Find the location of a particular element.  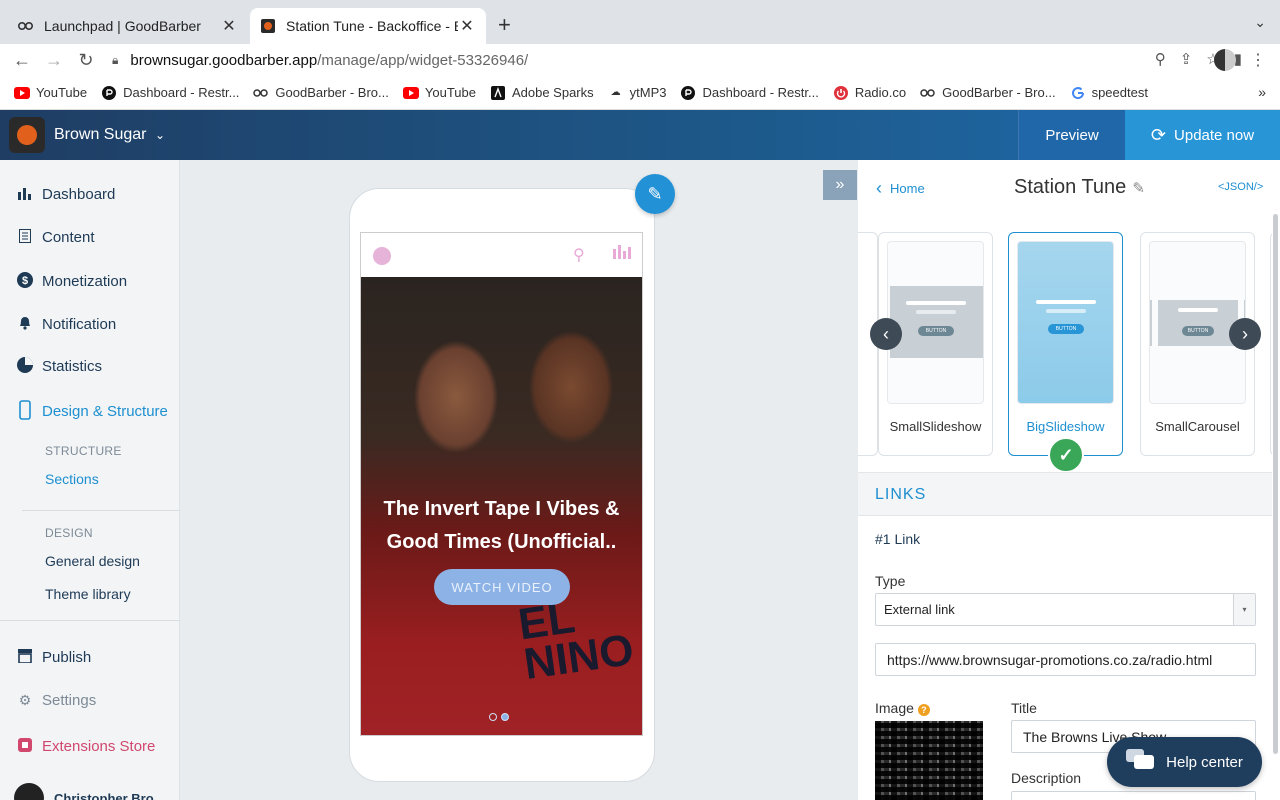

edit-pencil-button: ✎ is located at coordinates (655, 194).